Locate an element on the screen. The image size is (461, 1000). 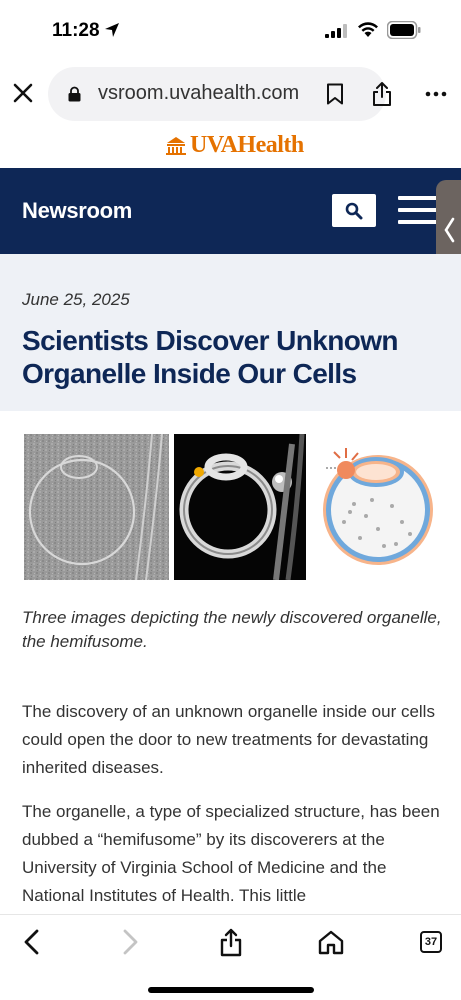
tabs-button: 37 is located at coordinates (431, 942).